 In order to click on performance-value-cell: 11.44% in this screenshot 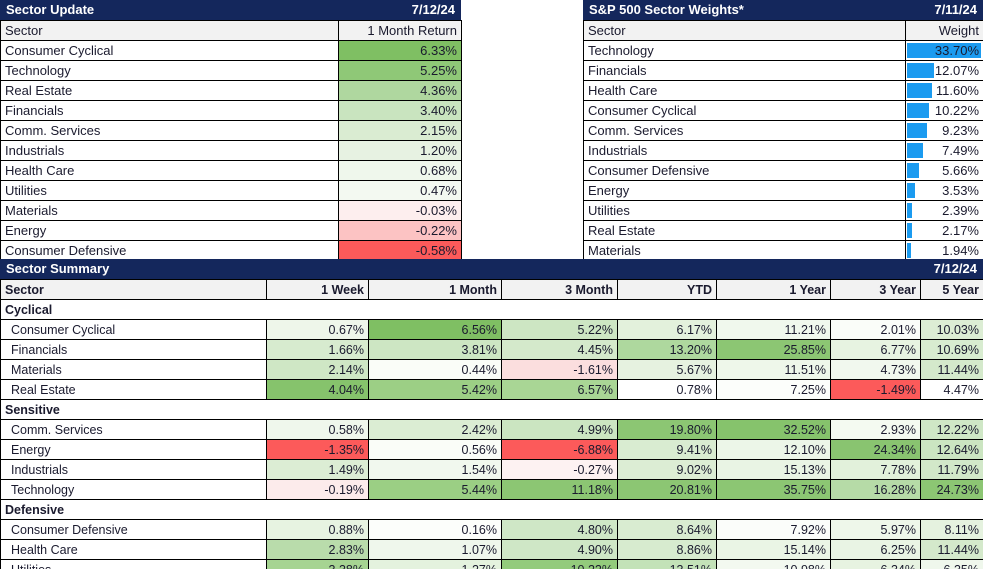, I will do `click(951, 549)`.